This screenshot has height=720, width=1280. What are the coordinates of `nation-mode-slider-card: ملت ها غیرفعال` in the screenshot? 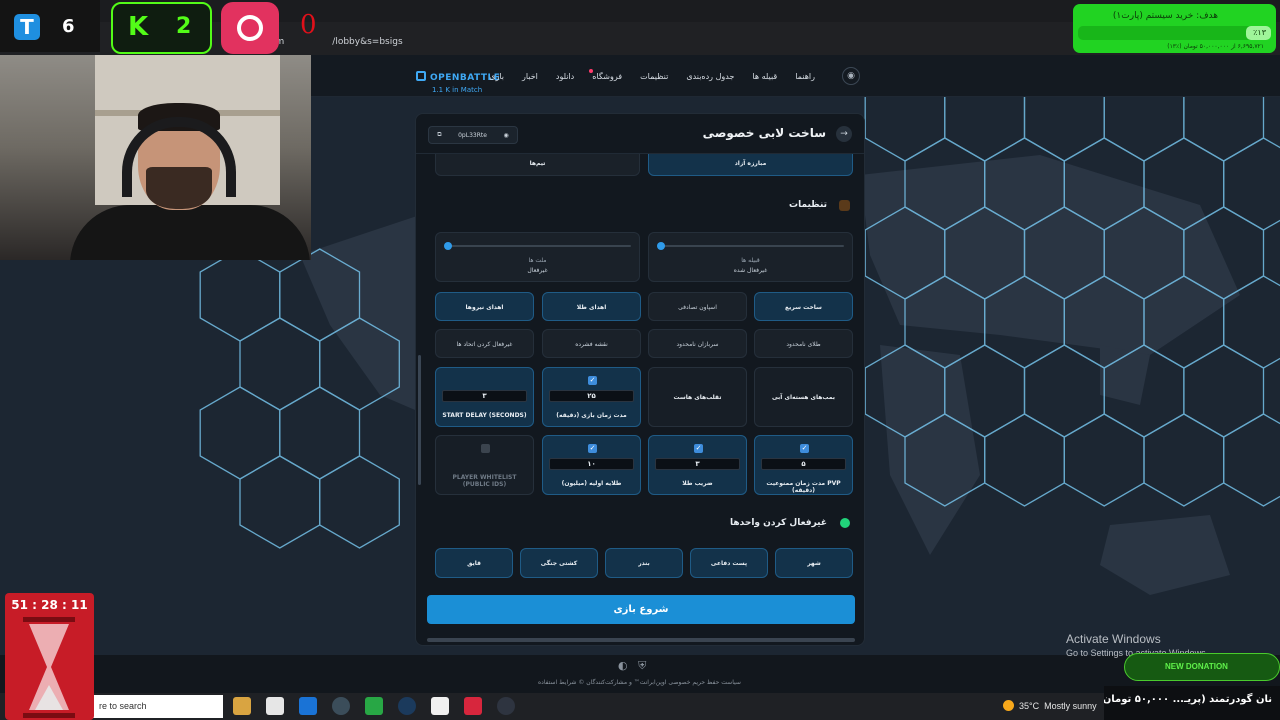 It's located at (537, 257).